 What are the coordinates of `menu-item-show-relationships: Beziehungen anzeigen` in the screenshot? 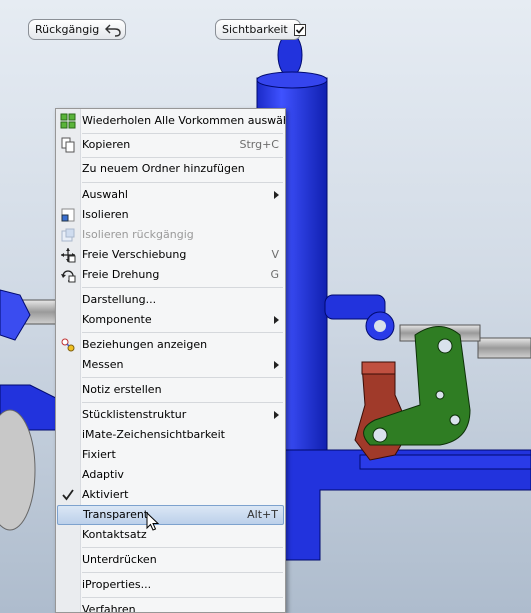 It's located at (170, 345).